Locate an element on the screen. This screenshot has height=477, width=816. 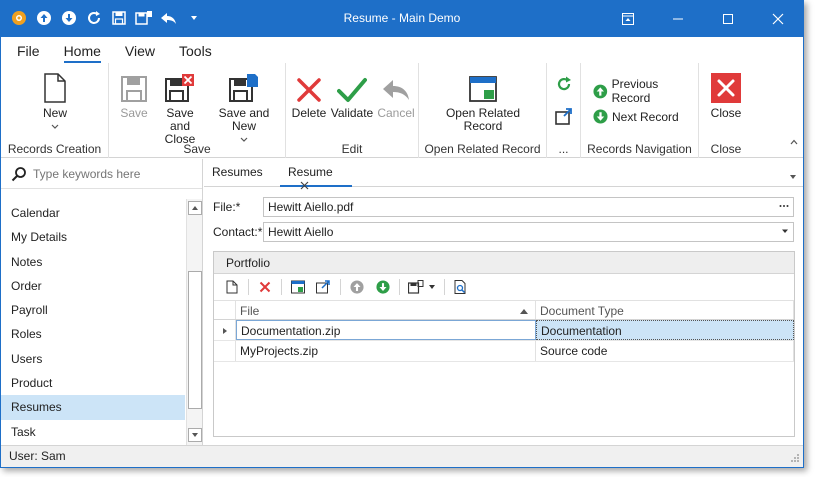
ribbon-tabs: File Home View Tools is located at coordinates (402, 50).